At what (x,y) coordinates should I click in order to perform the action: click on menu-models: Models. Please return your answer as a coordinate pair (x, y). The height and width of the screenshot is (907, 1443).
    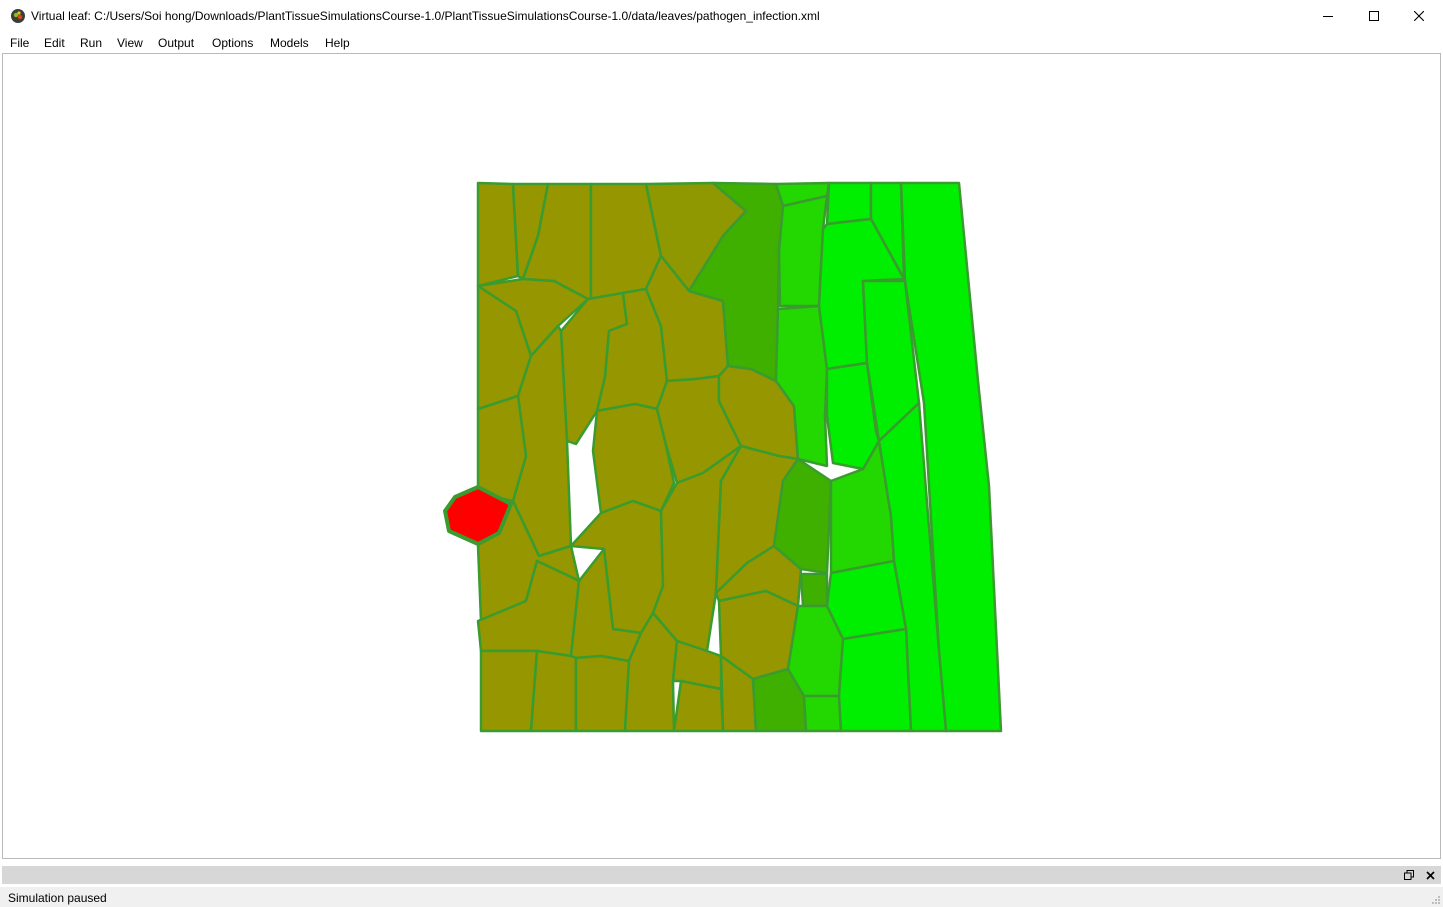
    Looking at the image, I should click on (289, 43).